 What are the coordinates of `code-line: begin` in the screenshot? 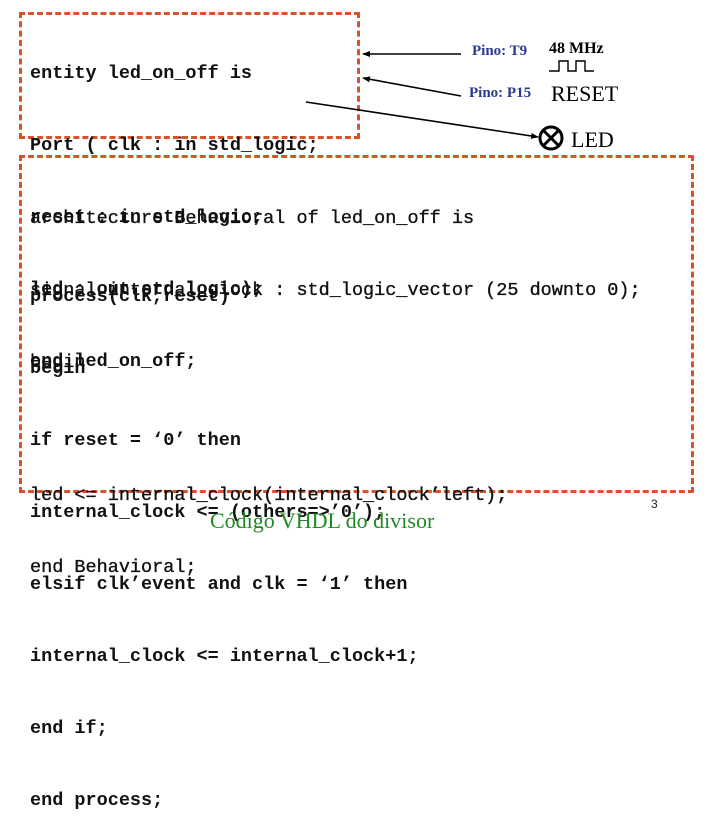 It's located at (58, 368).